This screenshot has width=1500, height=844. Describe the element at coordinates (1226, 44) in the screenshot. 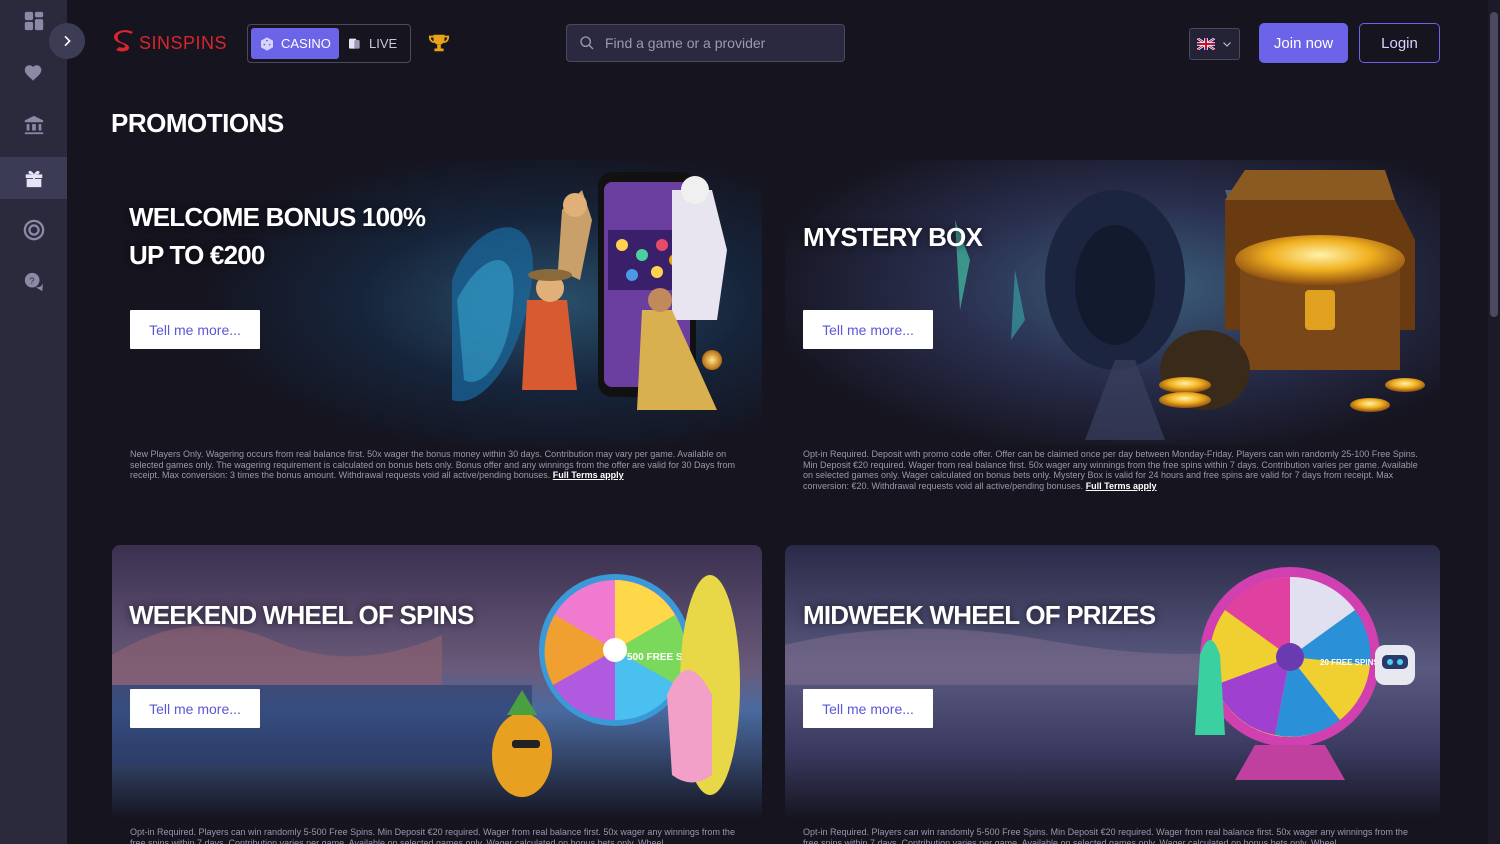

I see `chevron-down-icon` at that location.